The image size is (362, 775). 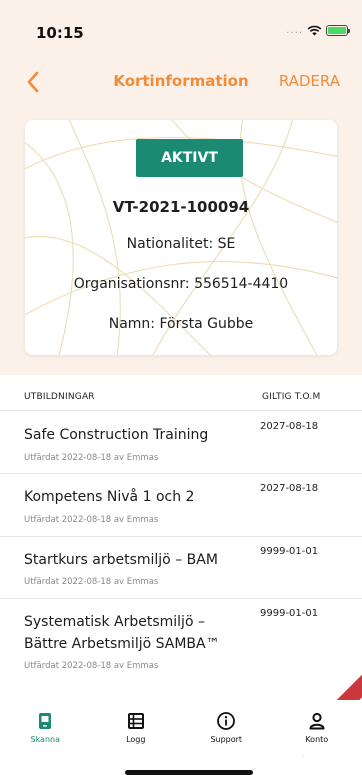 I want to click on list-item-title: Systematisk Arbetsmiljö –, so click(x=114, y=622).